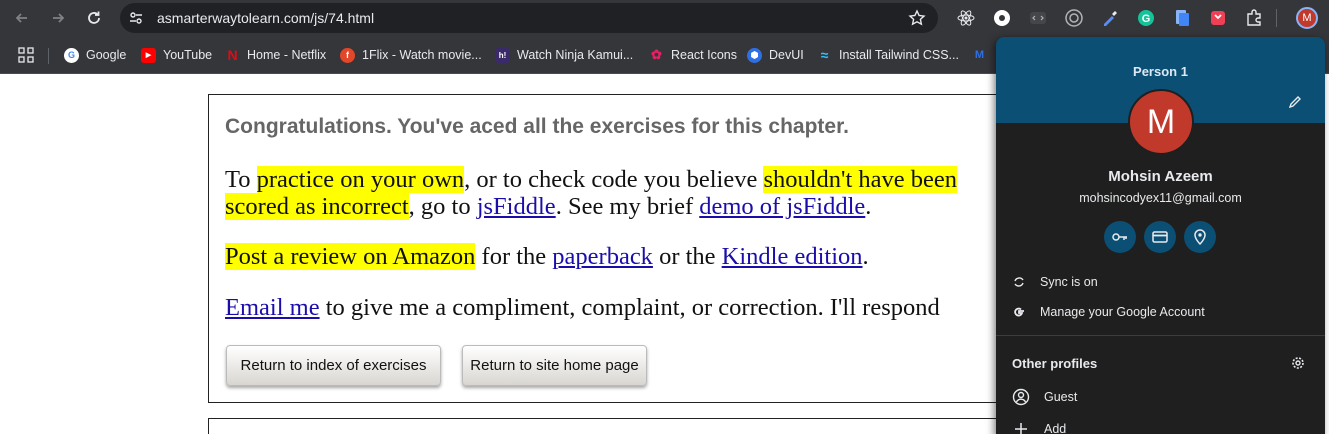  Describe the element at coordinates (623, 426) in the screenshot. I see `next-panel` at that location.